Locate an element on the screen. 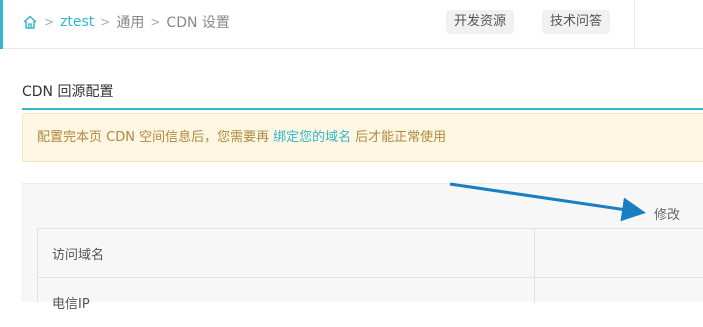  breadcrumb: > ztest > 通用 > CDN 设置 is located at coordinates (126, 22).